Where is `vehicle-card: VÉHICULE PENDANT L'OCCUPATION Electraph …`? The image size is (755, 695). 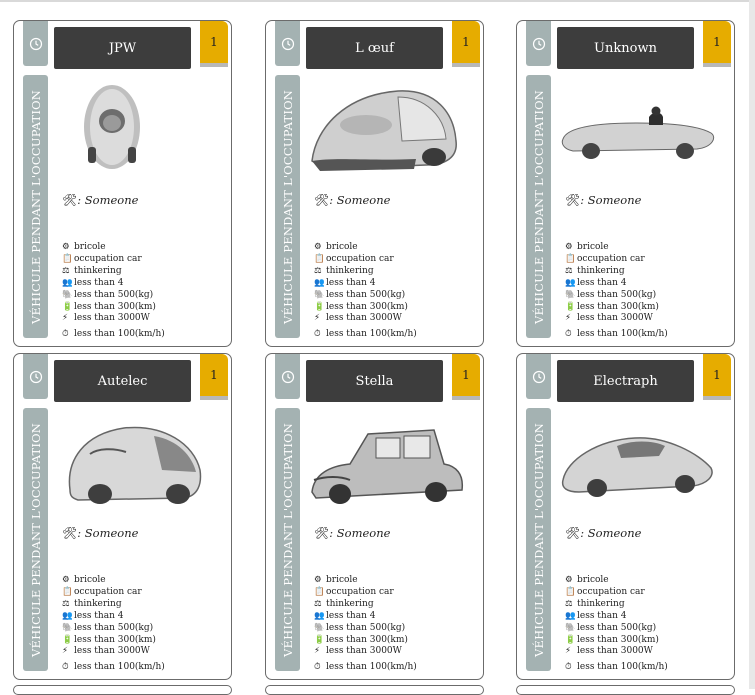
vehicle-card: VÉHICULE PENDANT L'OCCUPATION Electraph … is located at coordinates (625, 516).